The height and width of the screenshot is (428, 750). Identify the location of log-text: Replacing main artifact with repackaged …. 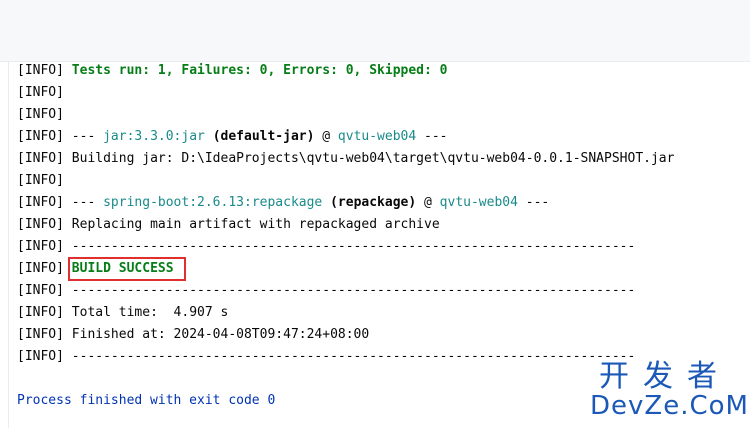
(255, 224).